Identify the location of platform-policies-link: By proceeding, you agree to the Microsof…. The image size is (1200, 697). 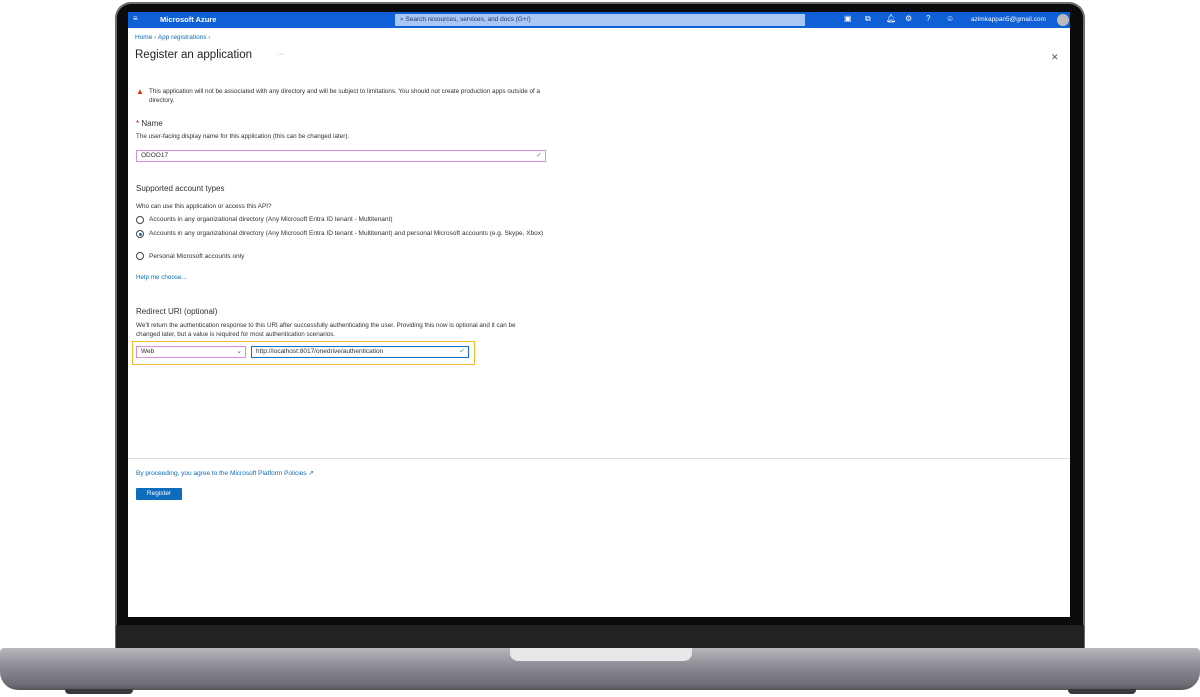
(225, 473).